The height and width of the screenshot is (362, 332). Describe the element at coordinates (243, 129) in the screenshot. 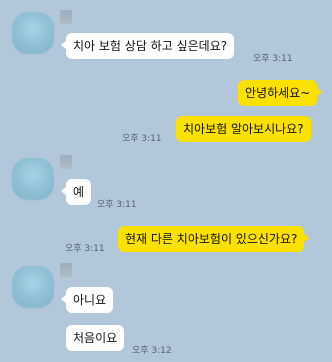

I see `outgoing-message: 치아보험 알아보시나요?` at that location.